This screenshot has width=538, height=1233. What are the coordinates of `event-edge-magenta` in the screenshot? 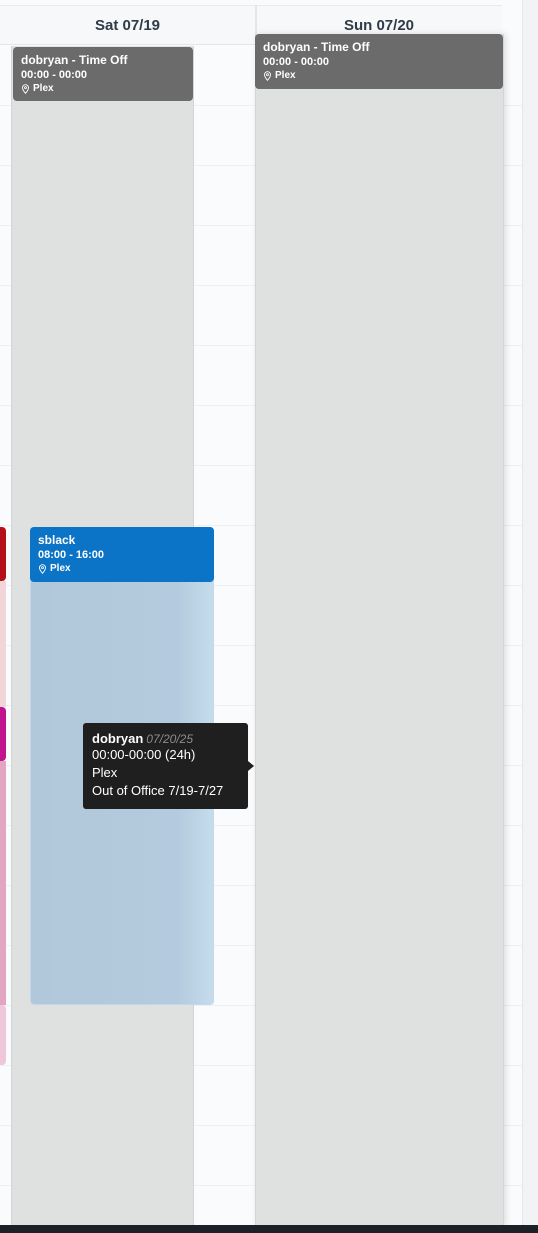 It's located at (3, 734).